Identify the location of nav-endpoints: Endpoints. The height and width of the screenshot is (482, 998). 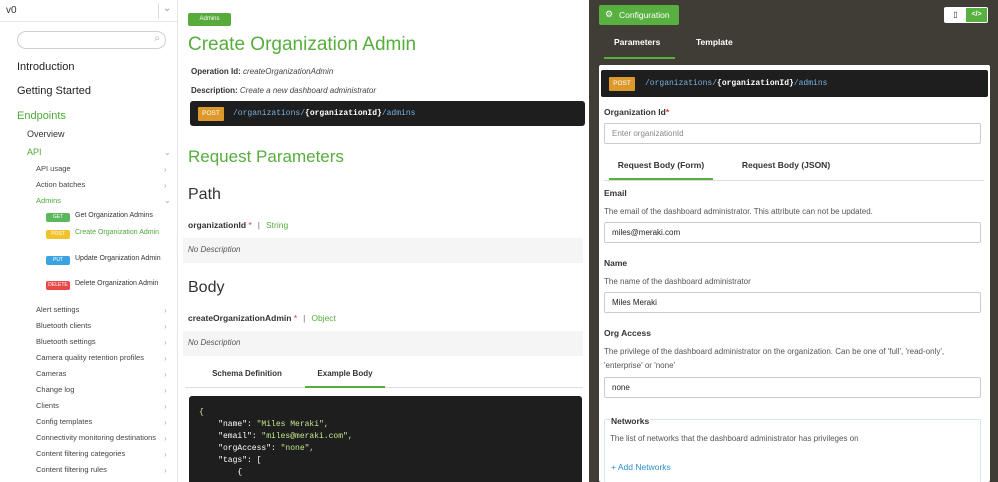
(41, 116).